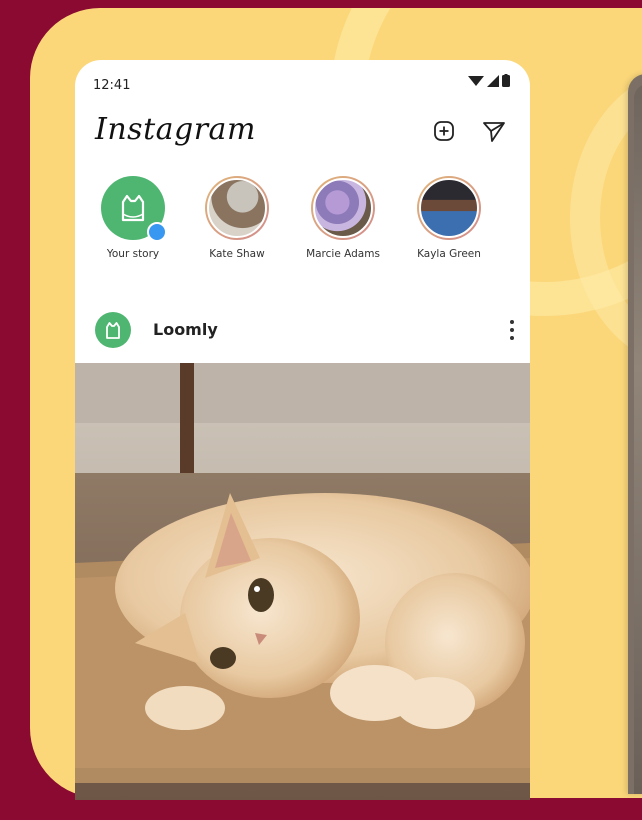  I want to click on secondary-phone, so click(635, 434).